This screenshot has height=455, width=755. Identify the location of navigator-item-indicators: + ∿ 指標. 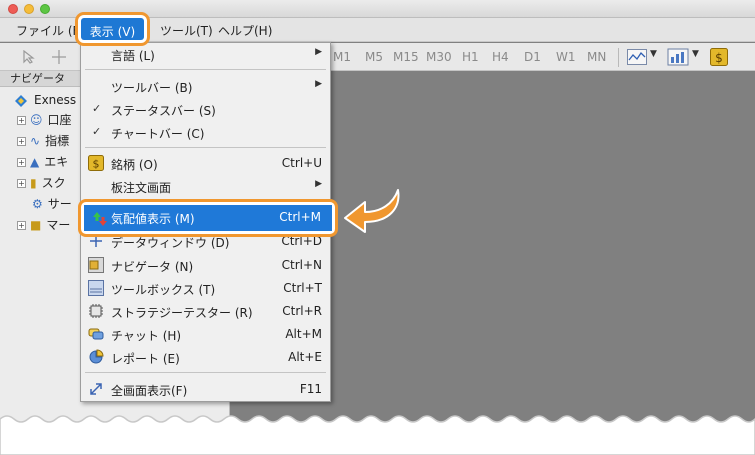
(43, 140).